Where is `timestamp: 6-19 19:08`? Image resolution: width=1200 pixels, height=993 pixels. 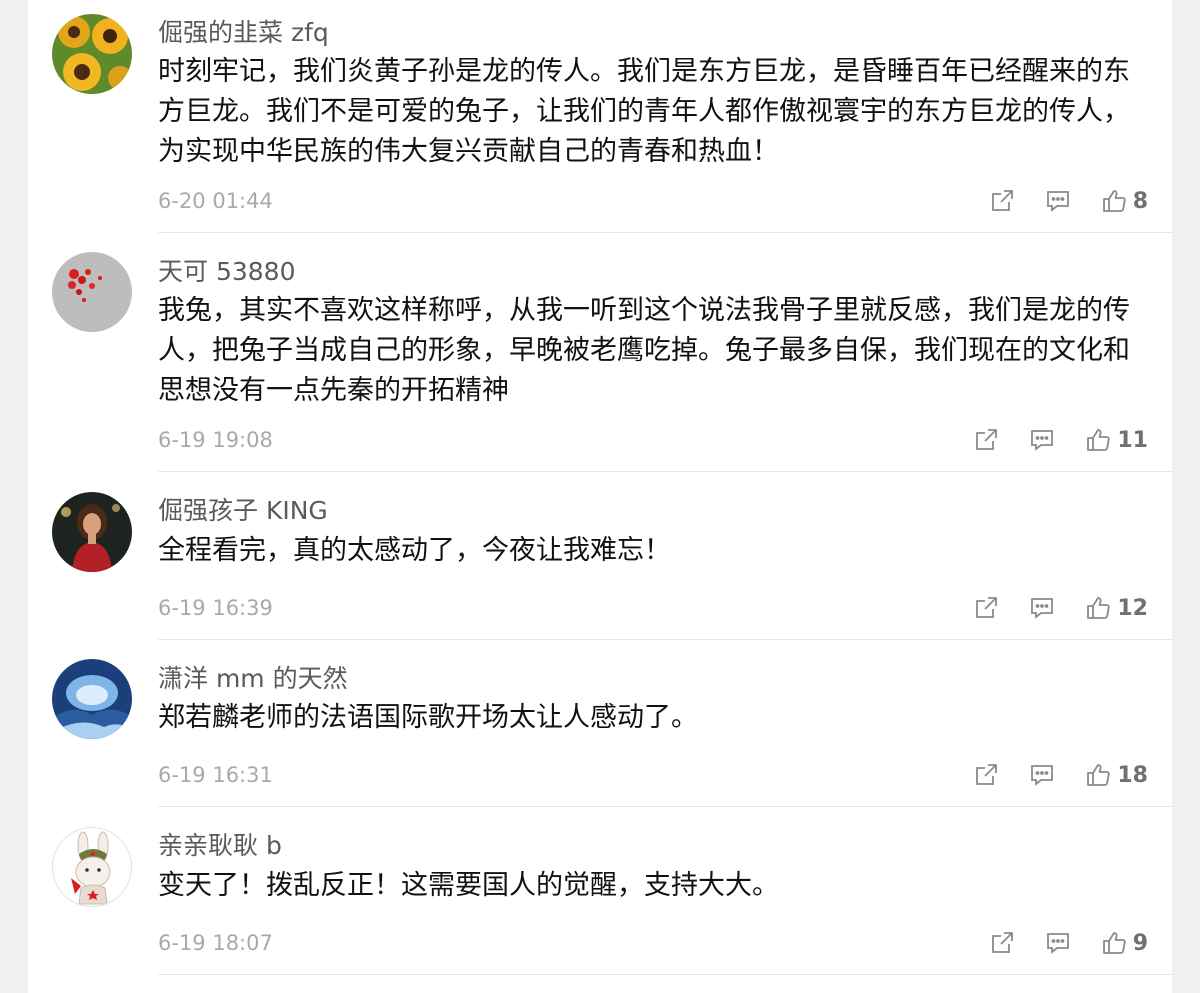
timestamp: 6-19 19:08 is located at coordinates (215, 440).